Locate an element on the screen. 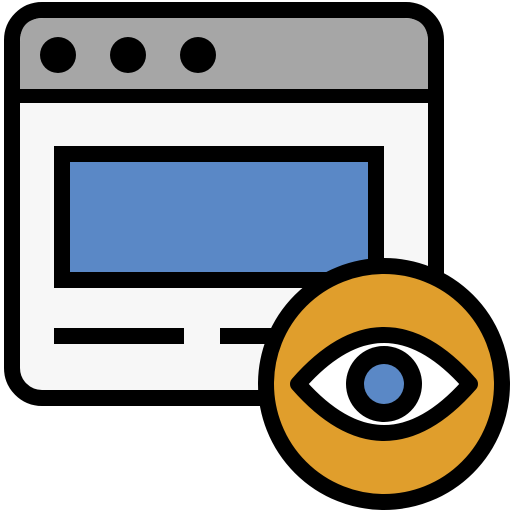 The image size is (512, 512). browser-titlebar is located at coordinates (224, 55).